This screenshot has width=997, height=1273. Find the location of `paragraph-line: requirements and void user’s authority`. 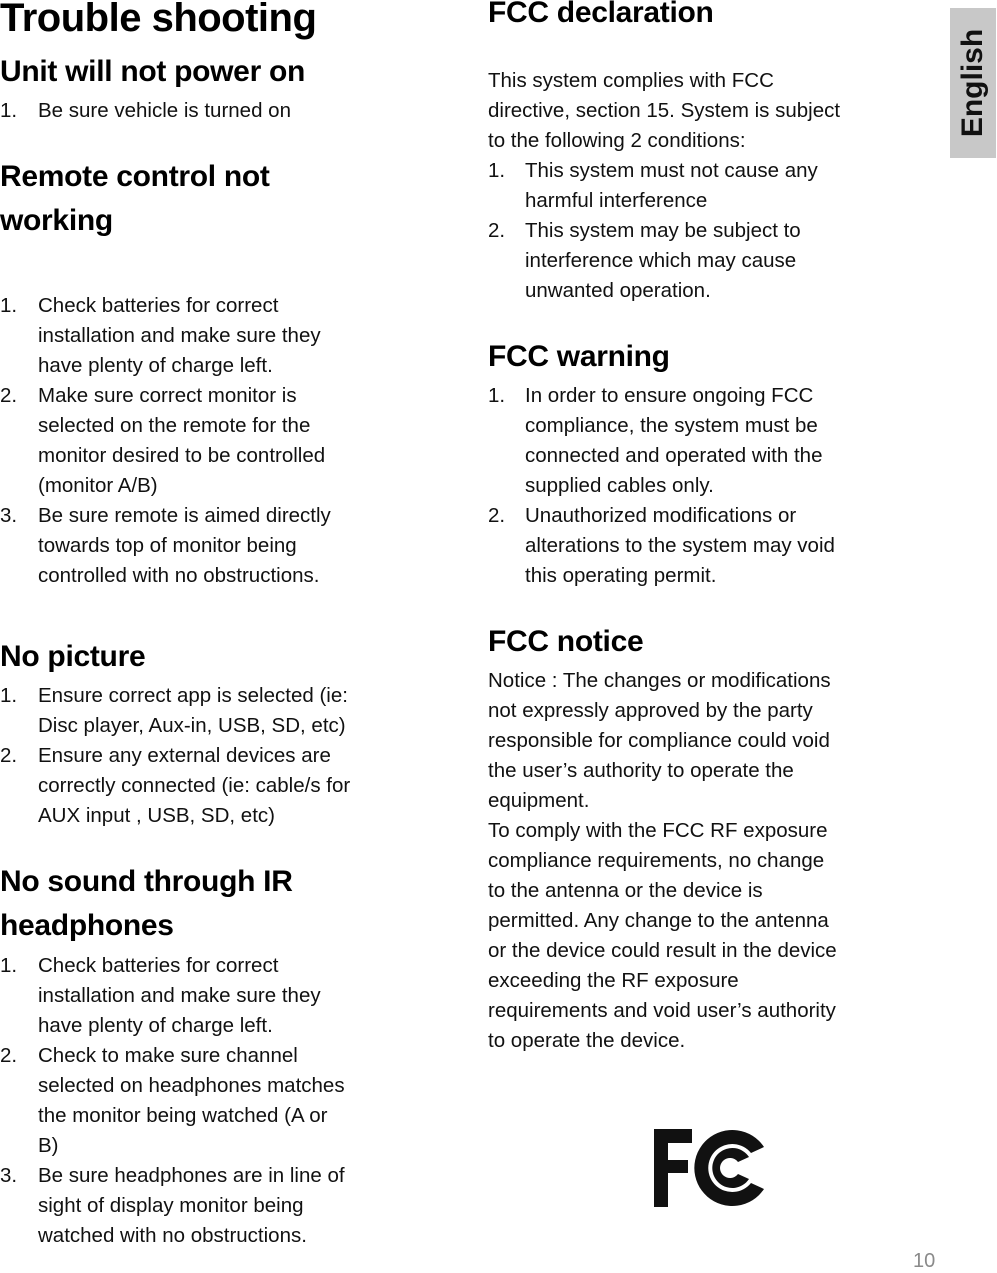

paragraph-line: requirements and void user’s authority is located at coordinates (662, 1010).